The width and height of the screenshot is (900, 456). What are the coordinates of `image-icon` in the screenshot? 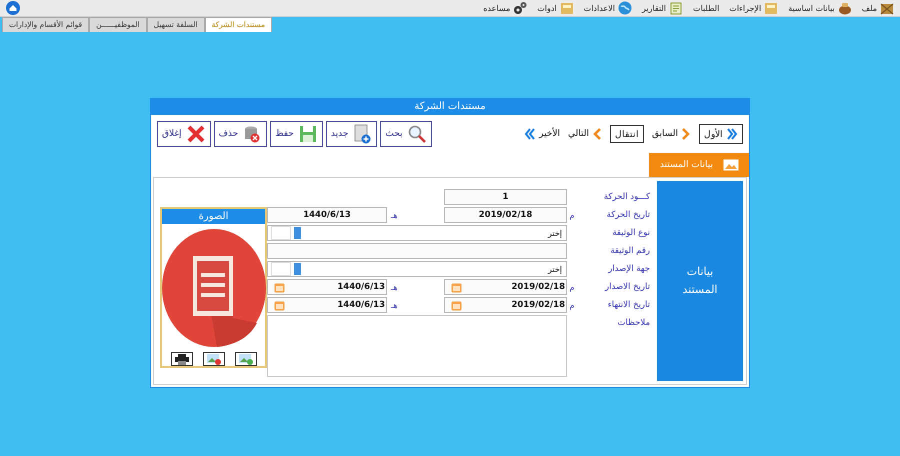 It's located at (731, 165).